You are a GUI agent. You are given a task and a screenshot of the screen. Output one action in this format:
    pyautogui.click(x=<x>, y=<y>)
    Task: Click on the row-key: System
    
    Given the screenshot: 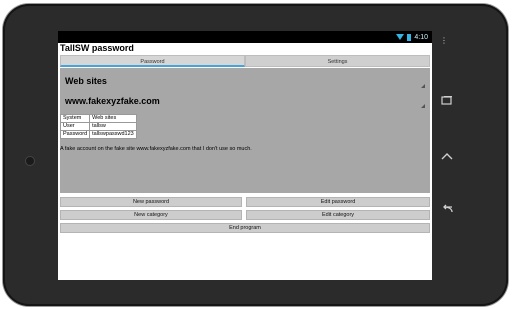 What is the action you would take?
    pyautogui.click(x=75, y=118)
    